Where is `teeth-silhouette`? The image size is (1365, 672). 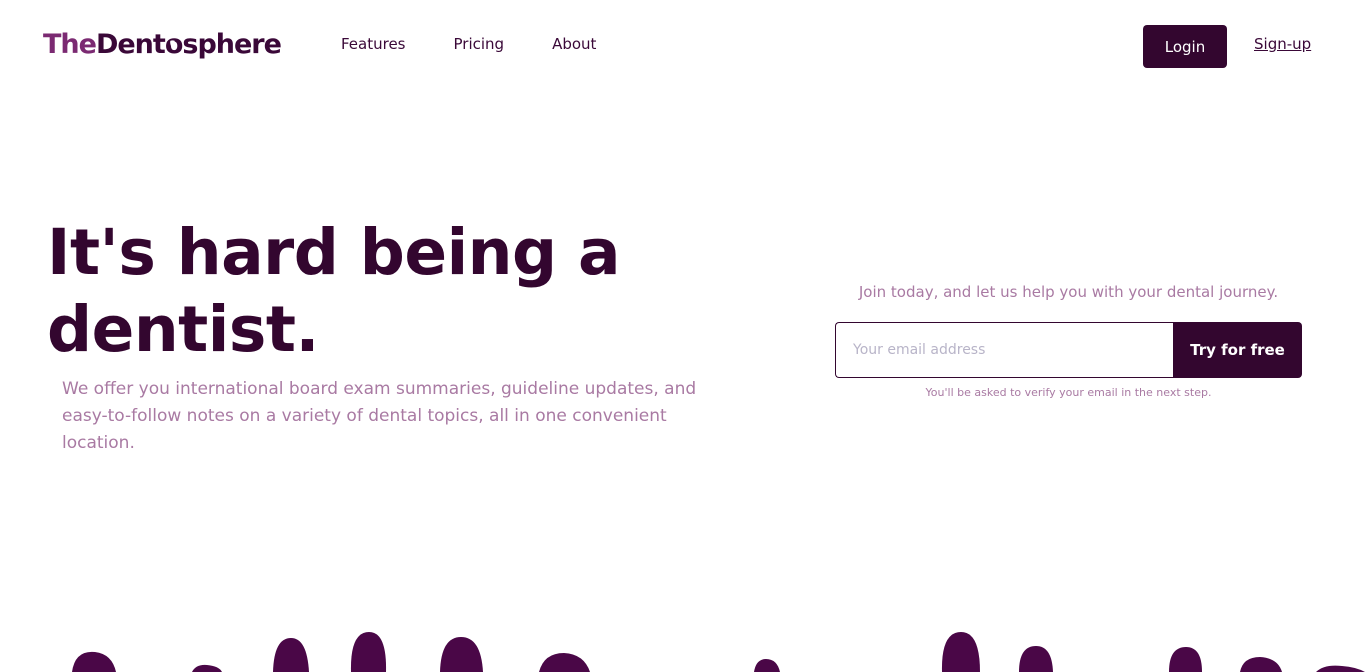
teeth-silhouette is located at coordinates (718, 652).